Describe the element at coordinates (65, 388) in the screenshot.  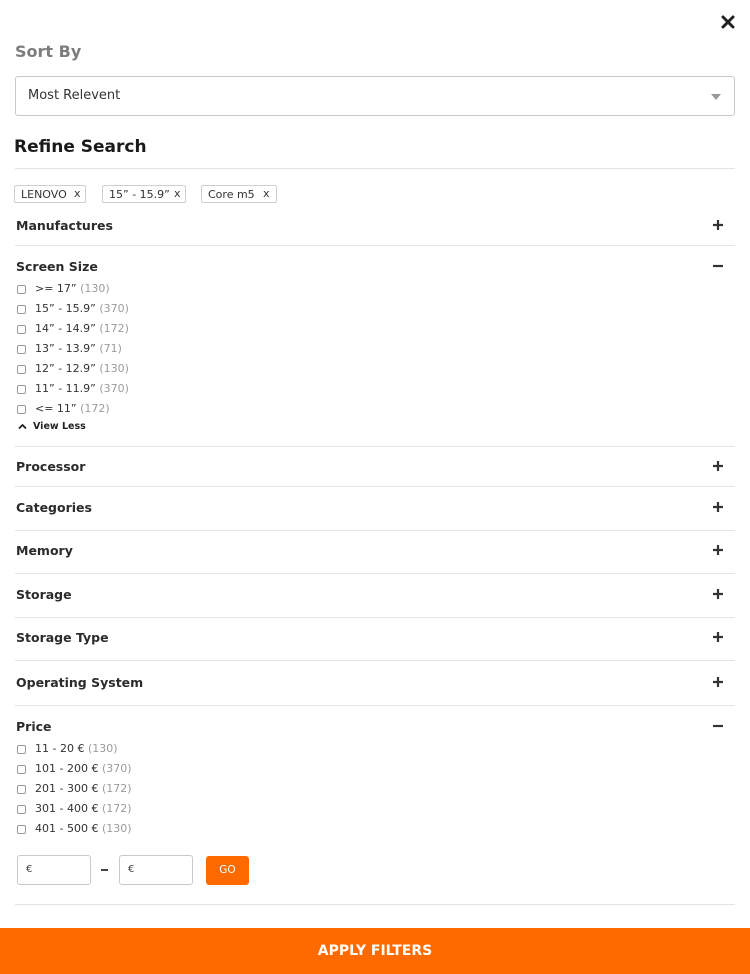
I see `option-label: 11” - 11.9”` at that location.